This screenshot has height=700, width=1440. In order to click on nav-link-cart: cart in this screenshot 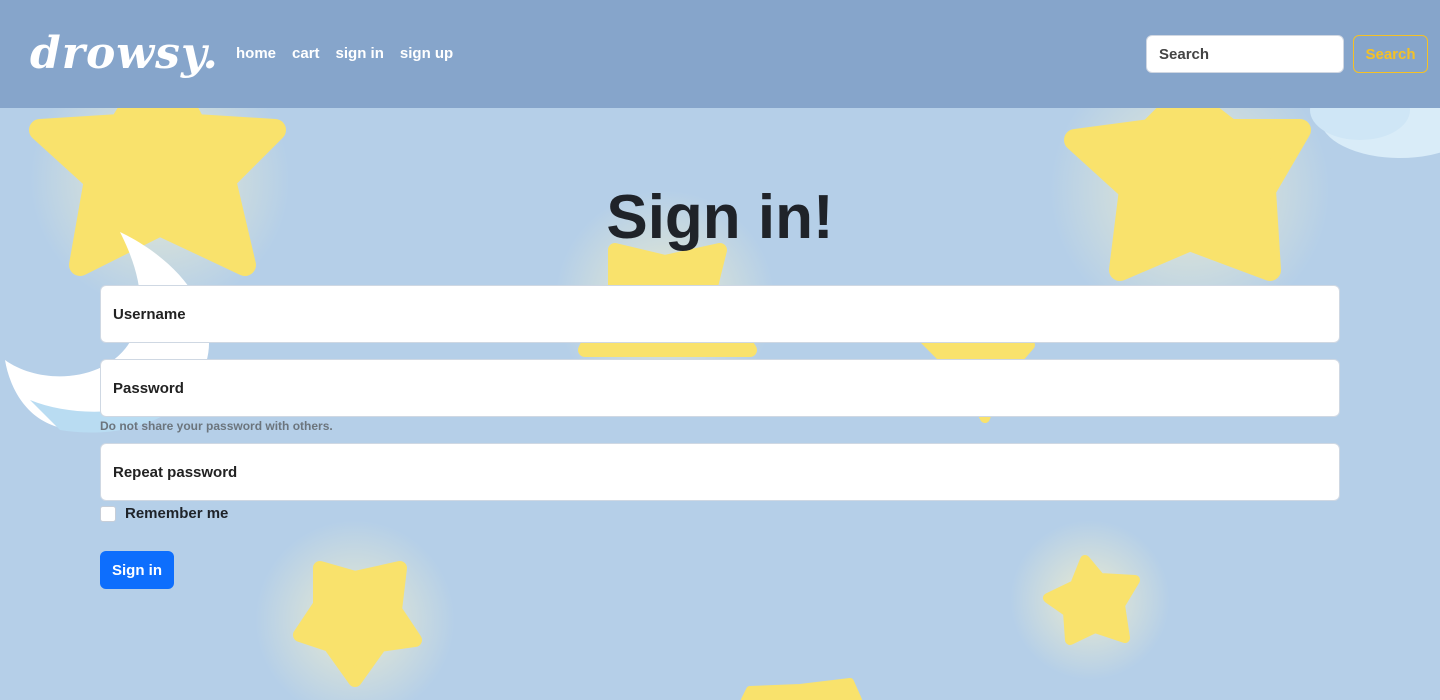, I will do `click(306, 54)`.